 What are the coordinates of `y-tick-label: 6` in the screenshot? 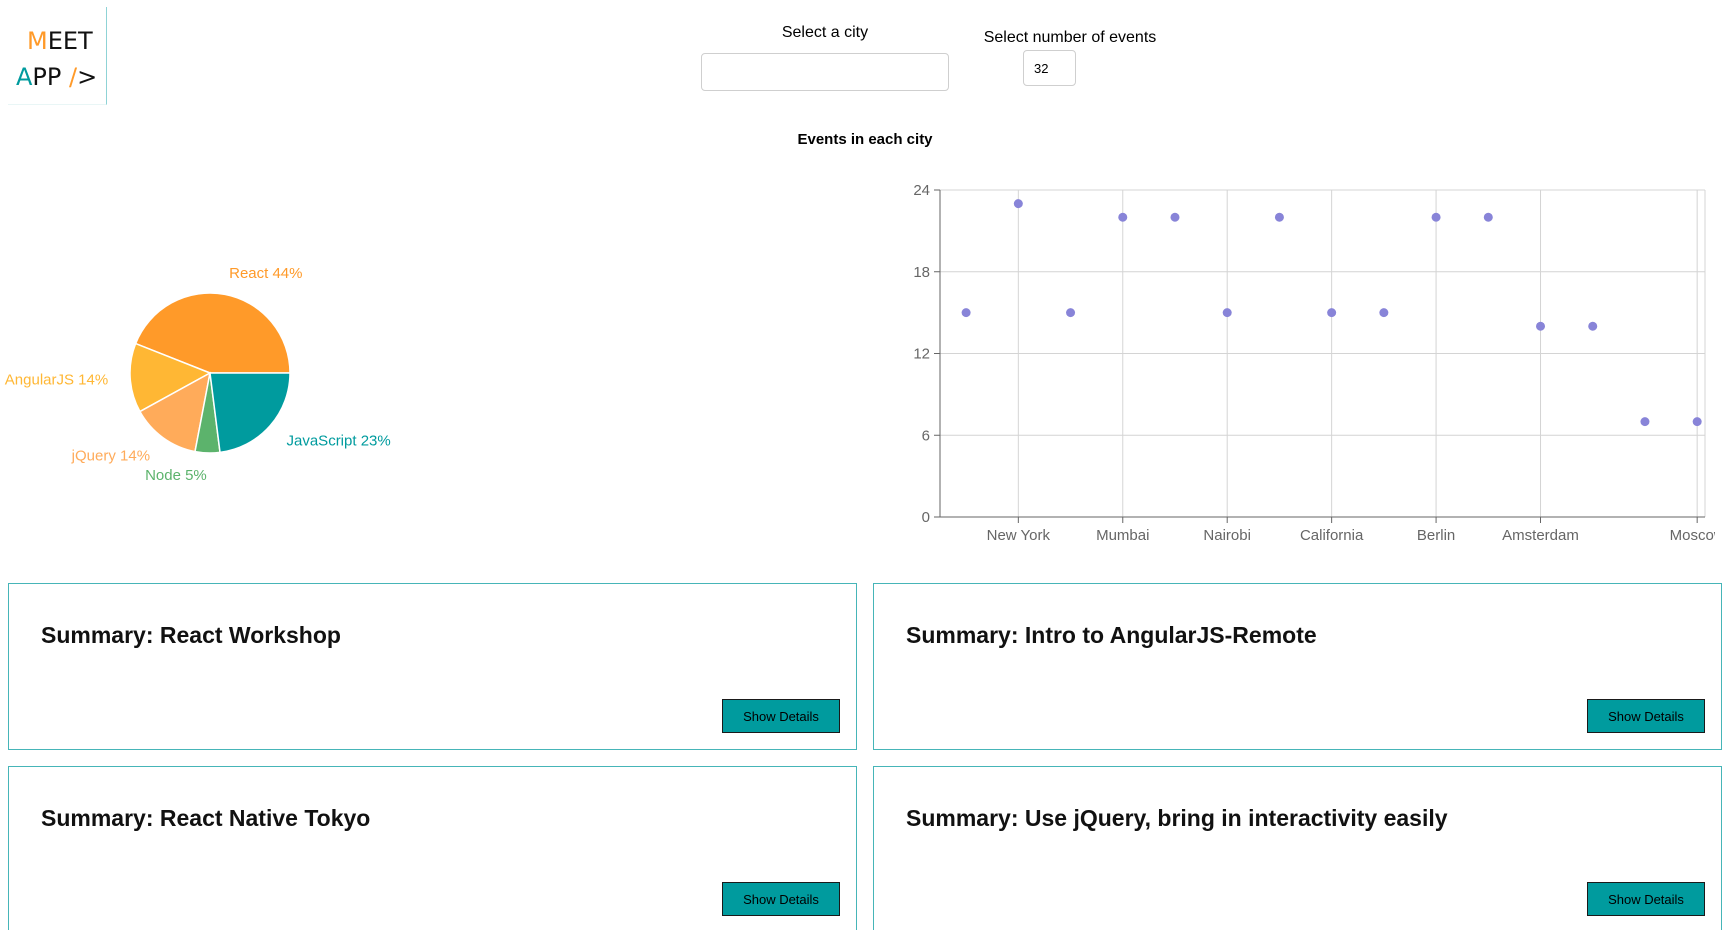 It's located at (926, 435).